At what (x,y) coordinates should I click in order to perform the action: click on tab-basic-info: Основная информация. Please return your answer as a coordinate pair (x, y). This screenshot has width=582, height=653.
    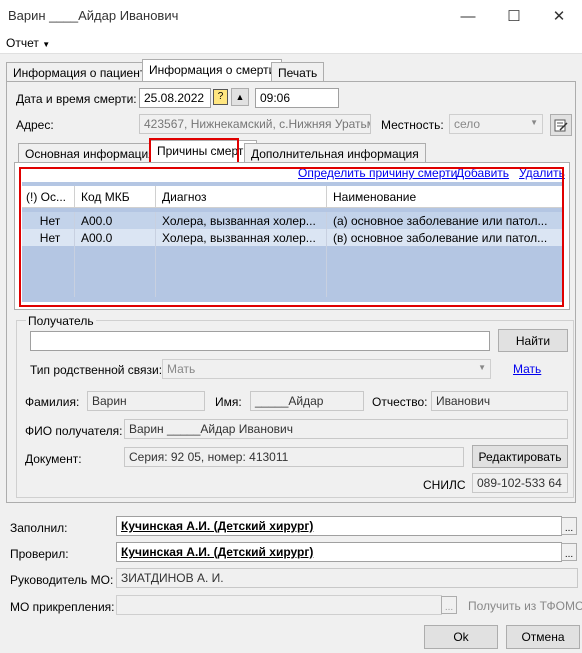
    Looking at the image, I should click on (90, 153).